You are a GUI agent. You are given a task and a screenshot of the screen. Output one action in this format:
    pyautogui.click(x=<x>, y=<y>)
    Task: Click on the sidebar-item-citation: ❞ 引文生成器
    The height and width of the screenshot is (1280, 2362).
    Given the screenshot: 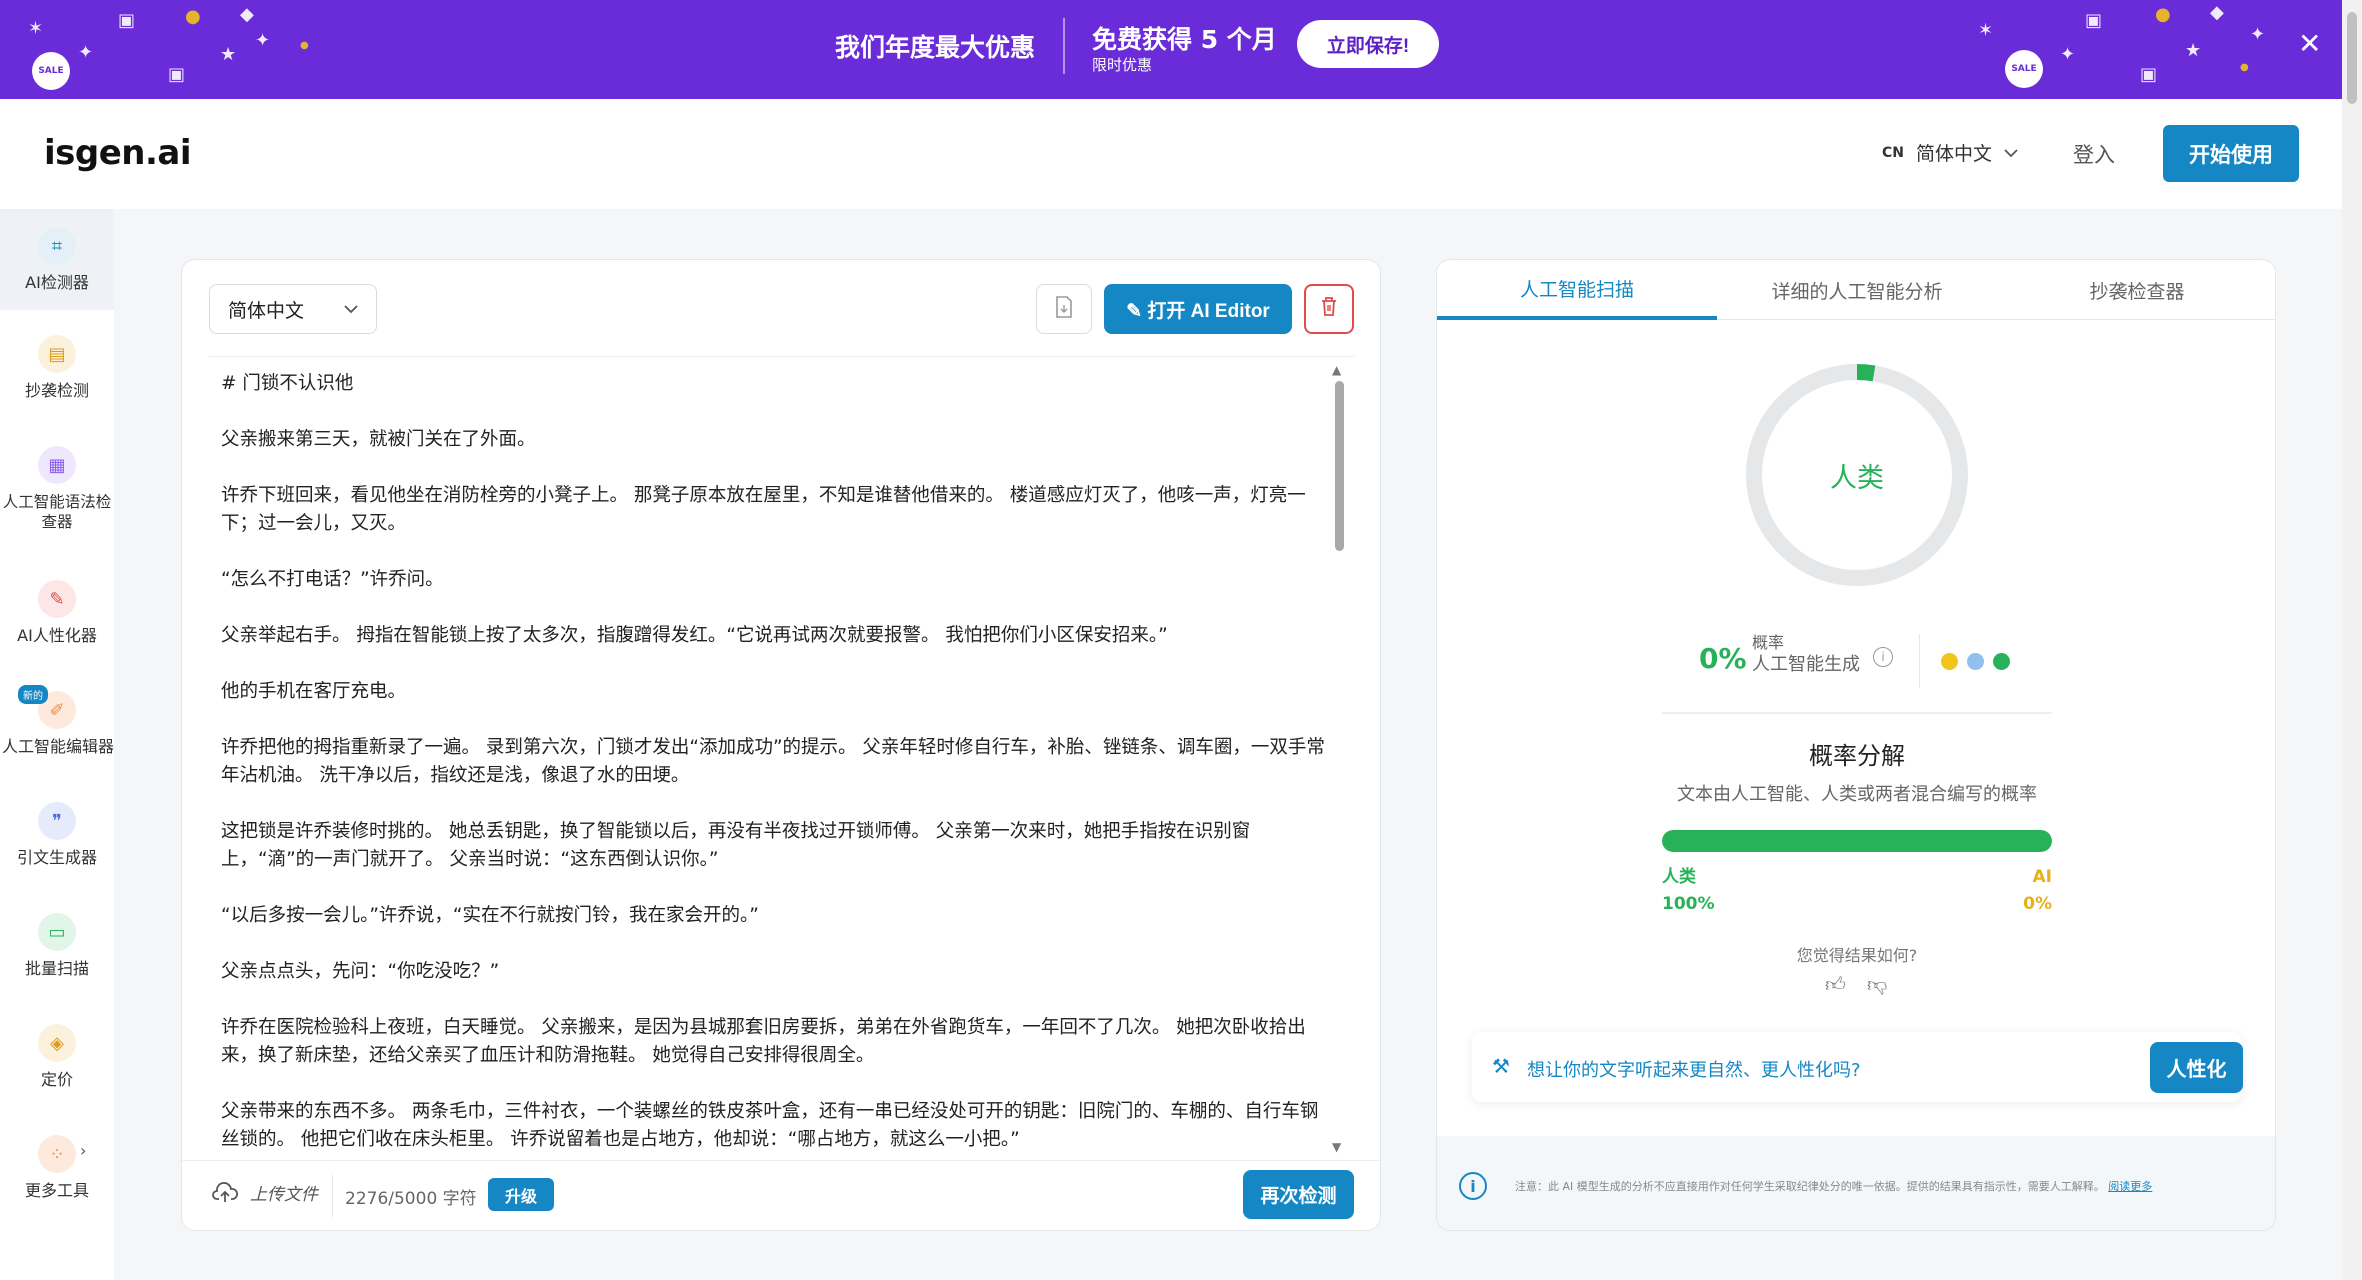 What is the action you would take?
    pyautogui.click(x=57, y=835)
    